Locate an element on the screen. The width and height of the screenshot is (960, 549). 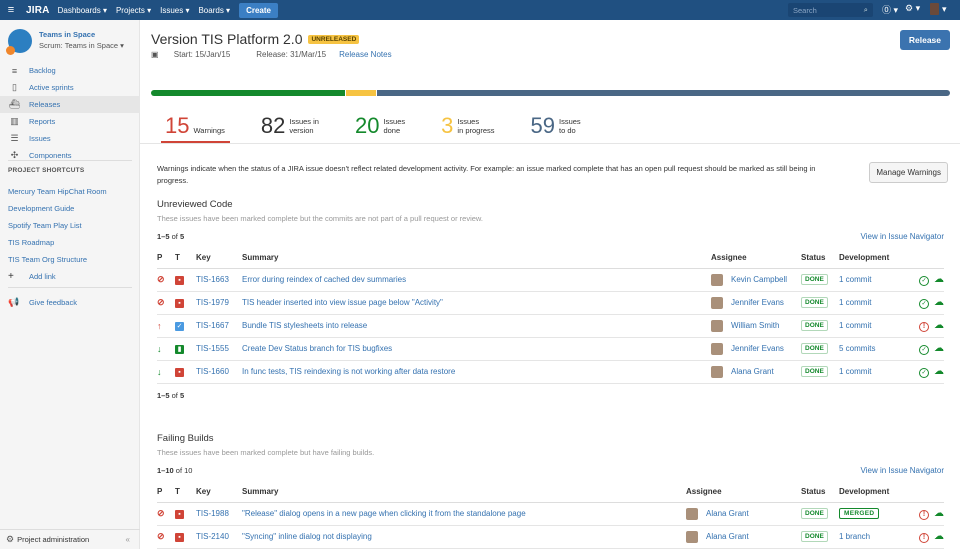
issue-key-link: TIS-1663 is located at coordinates (212, 279).